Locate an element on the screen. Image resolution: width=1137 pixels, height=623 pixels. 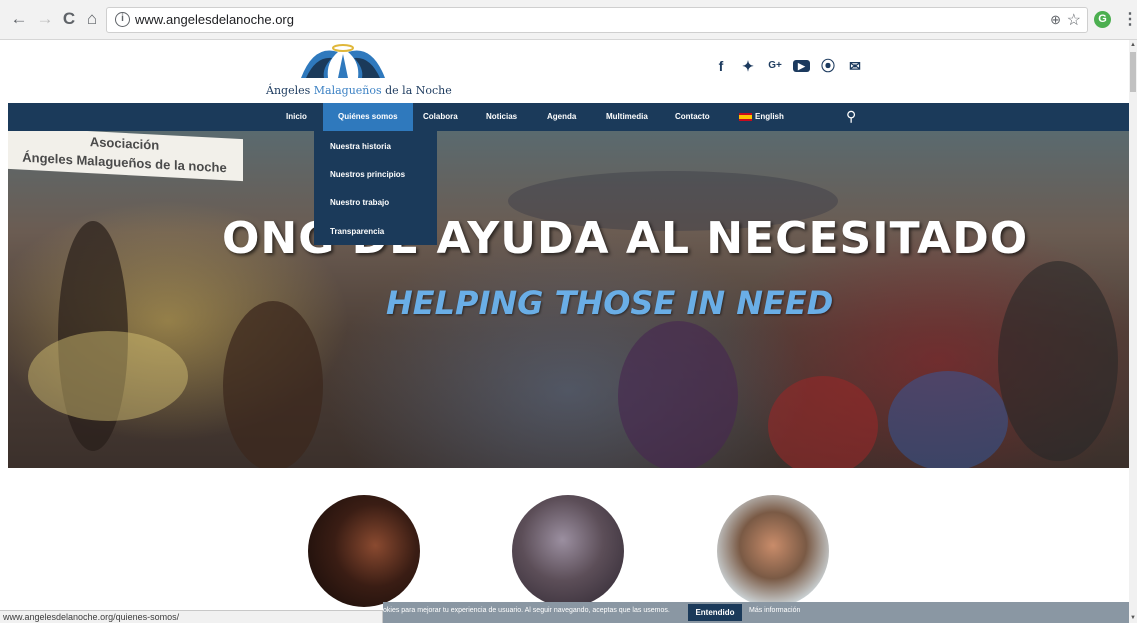
email-icon: ✉ is located at coordinates (855, 66).